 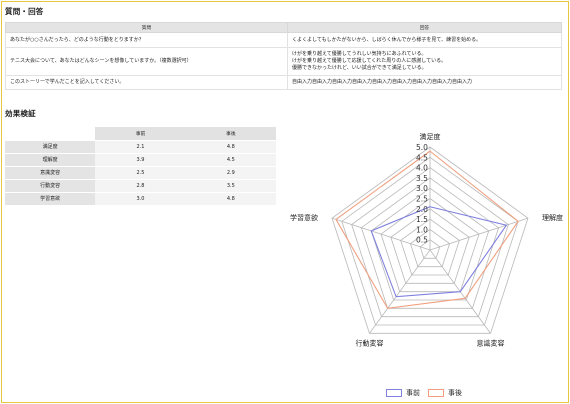 I want to click on radar-tick-label: 1.5, so click(x=422, y=219).